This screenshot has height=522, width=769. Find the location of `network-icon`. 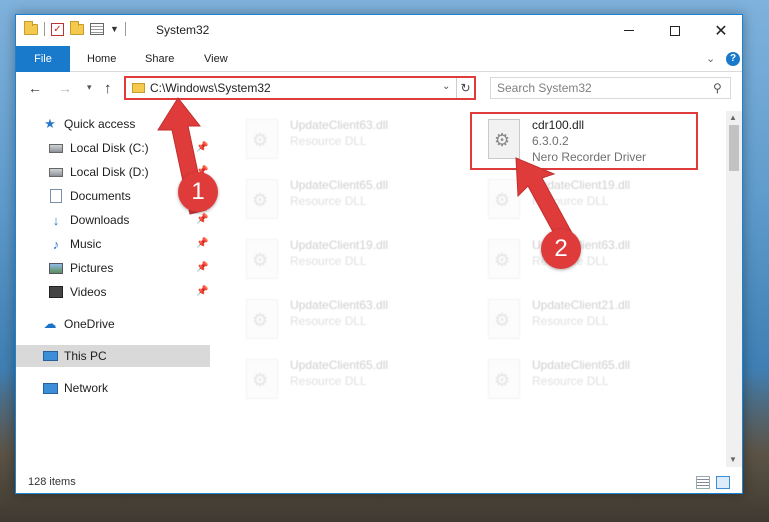

network-icon is located at coordinates (50, 388).